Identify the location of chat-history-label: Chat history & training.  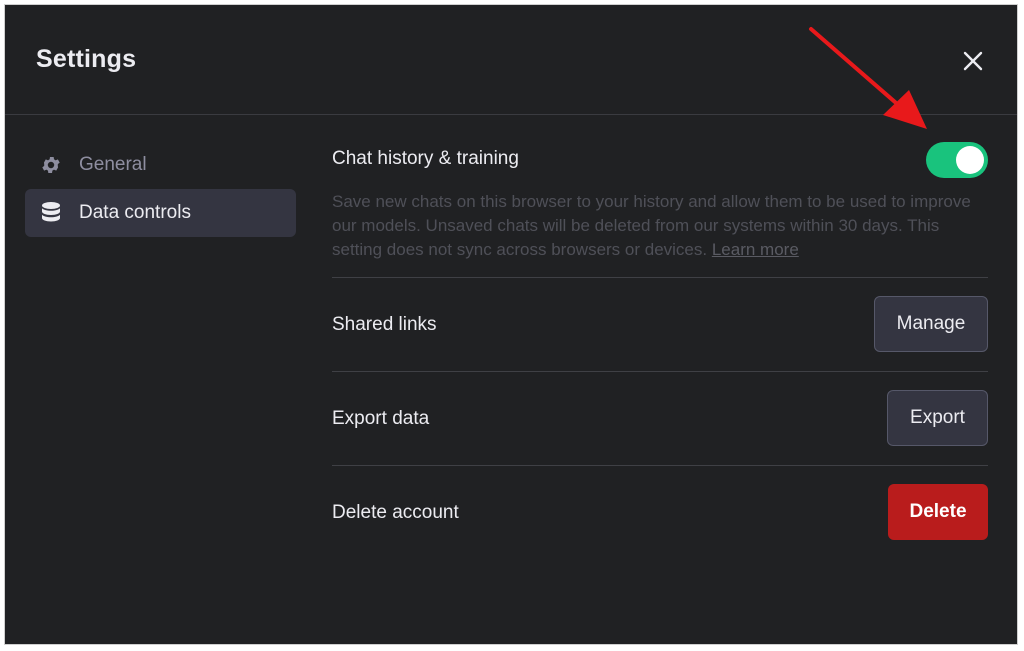
(425, 158).